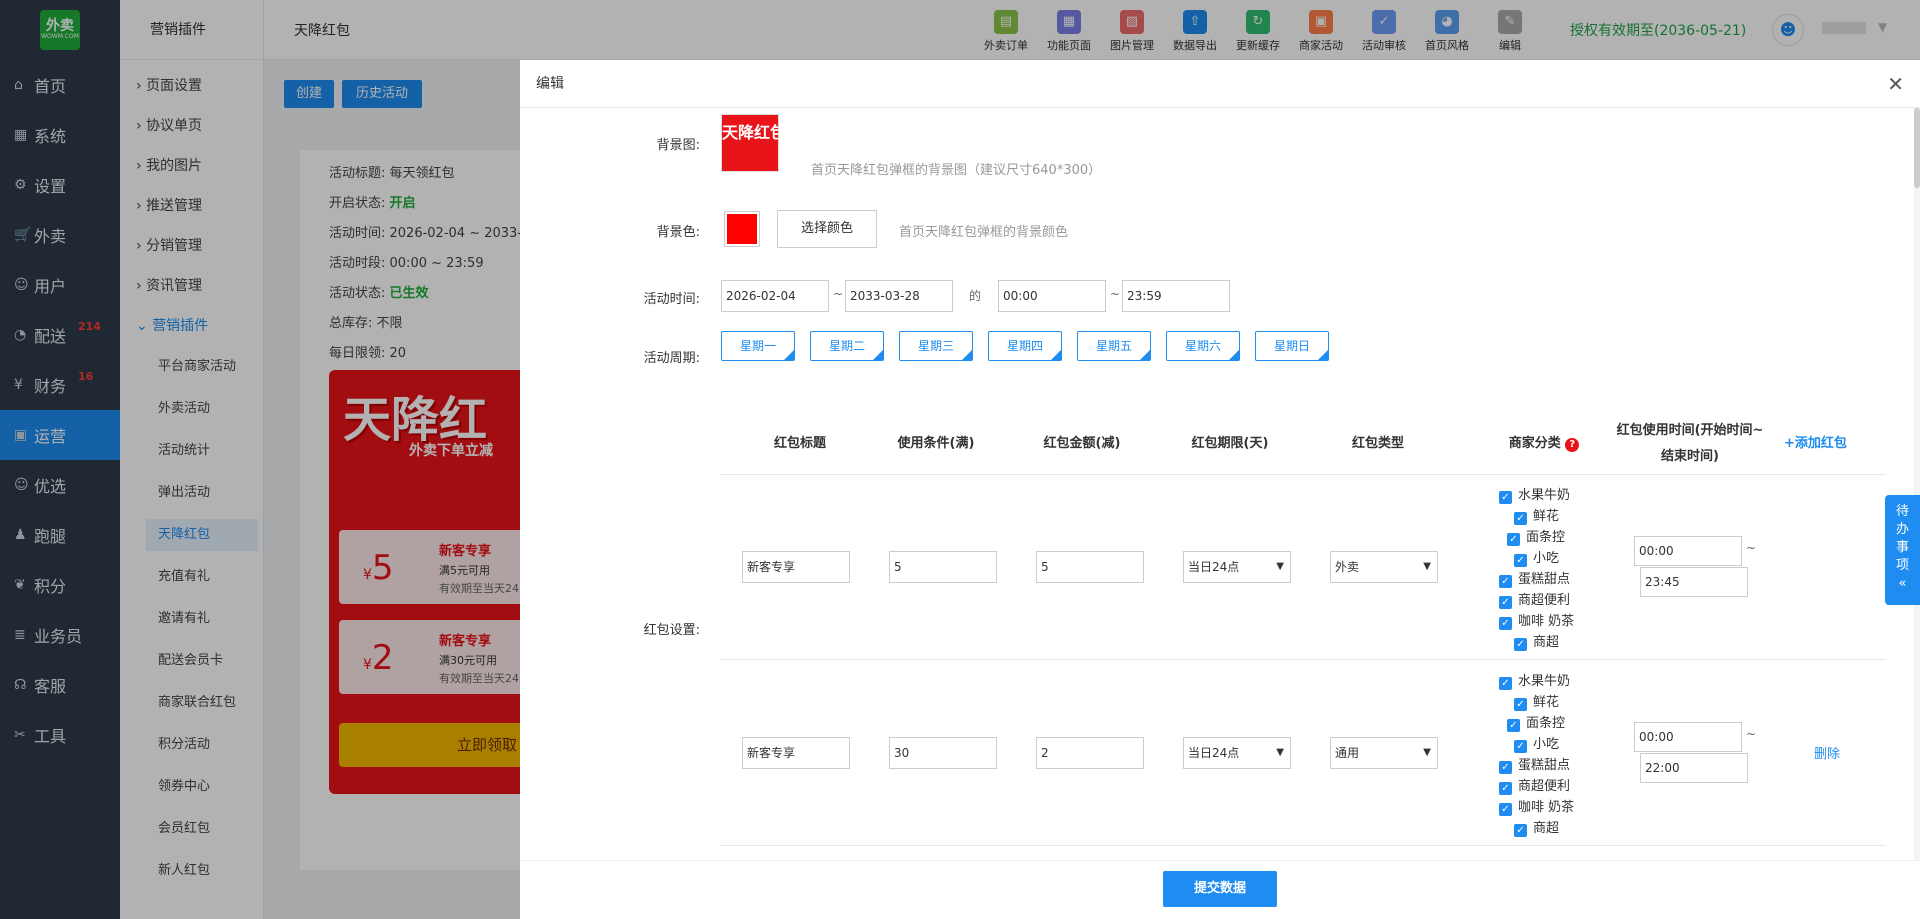 This screenshot has width=1920, height=919. Describe the element at coordinates (671, 299) in the screenshot. I see `time-label: 活动时间:` at that location.